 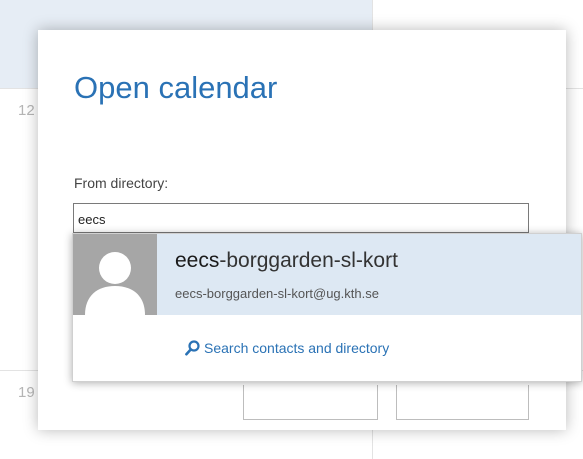 I want to click on from-directory-label: From directory:, so click(x=121, y=183).